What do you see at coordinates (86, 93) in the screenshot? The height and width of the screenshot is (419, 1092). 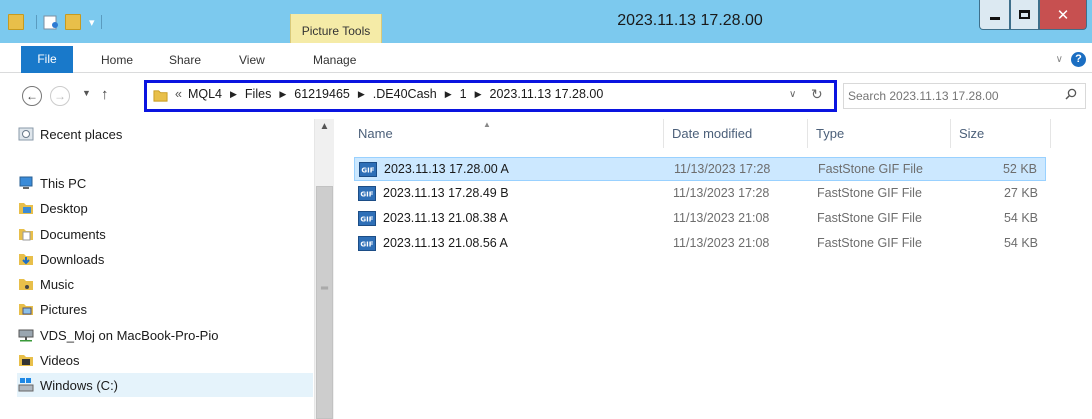 I see `recent-locations-icon: ▼` at bounding box center [86, 93].